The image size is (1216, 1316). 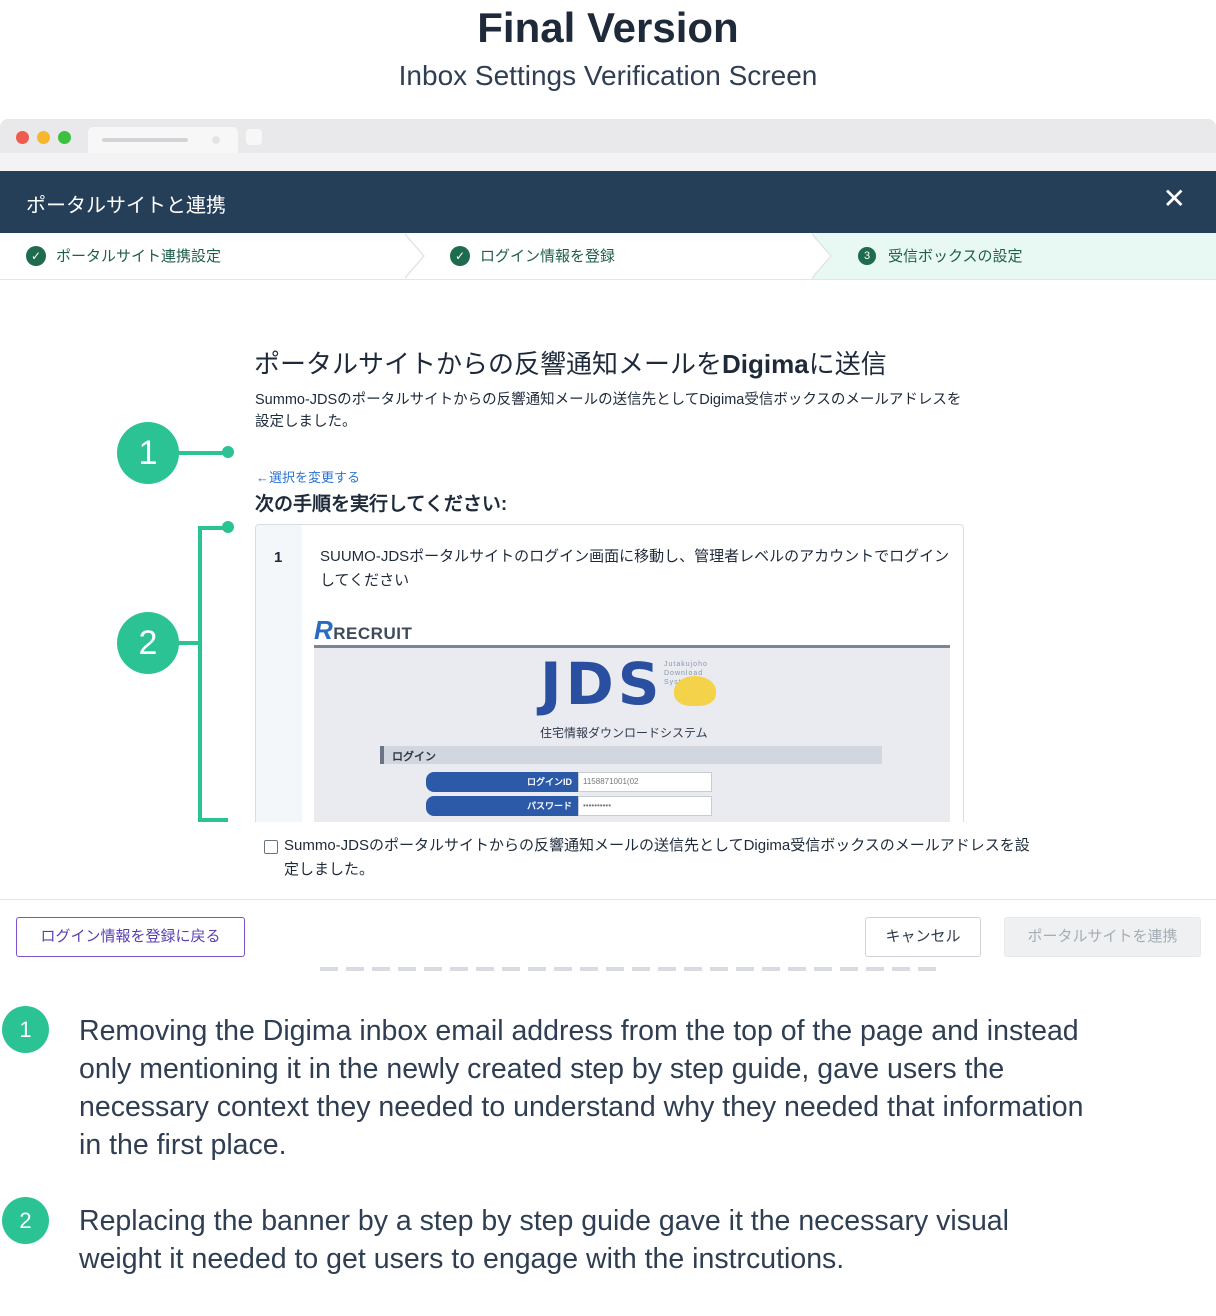 I want to click on step-label: 受信ボックスの設定, so click(x=955, y=256).